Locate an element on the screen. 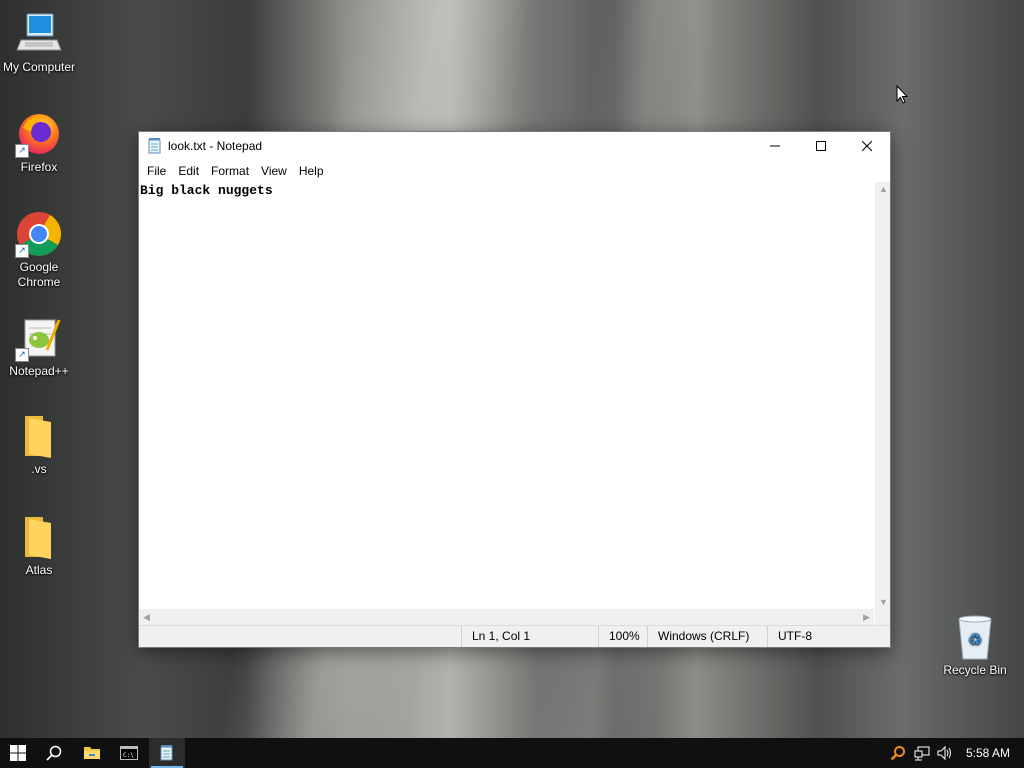 This screenshot has height=768, width=1024. menu-format: Format is located at coordinates (230, 171).